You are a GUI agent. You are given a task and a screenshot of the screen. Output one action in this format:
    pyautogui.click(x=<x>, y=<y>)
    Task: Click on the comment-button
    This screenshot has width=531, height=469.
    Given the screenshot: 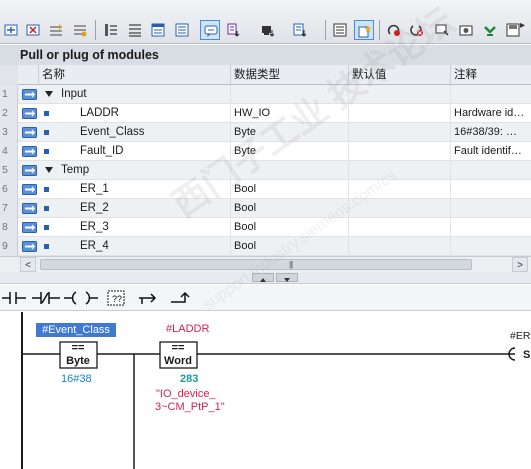 What is the action you would take?
    pyautogui.click(x=210, y=30)
    